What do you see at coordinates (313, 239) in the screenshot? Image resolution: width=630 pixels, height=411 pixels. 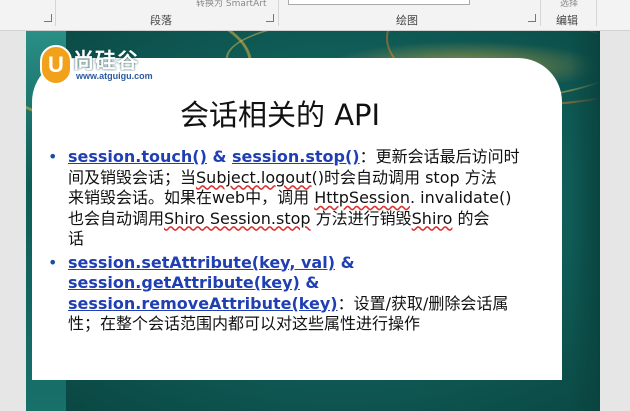 I see `bullet-line: 话` at bounding box center [313, 239].